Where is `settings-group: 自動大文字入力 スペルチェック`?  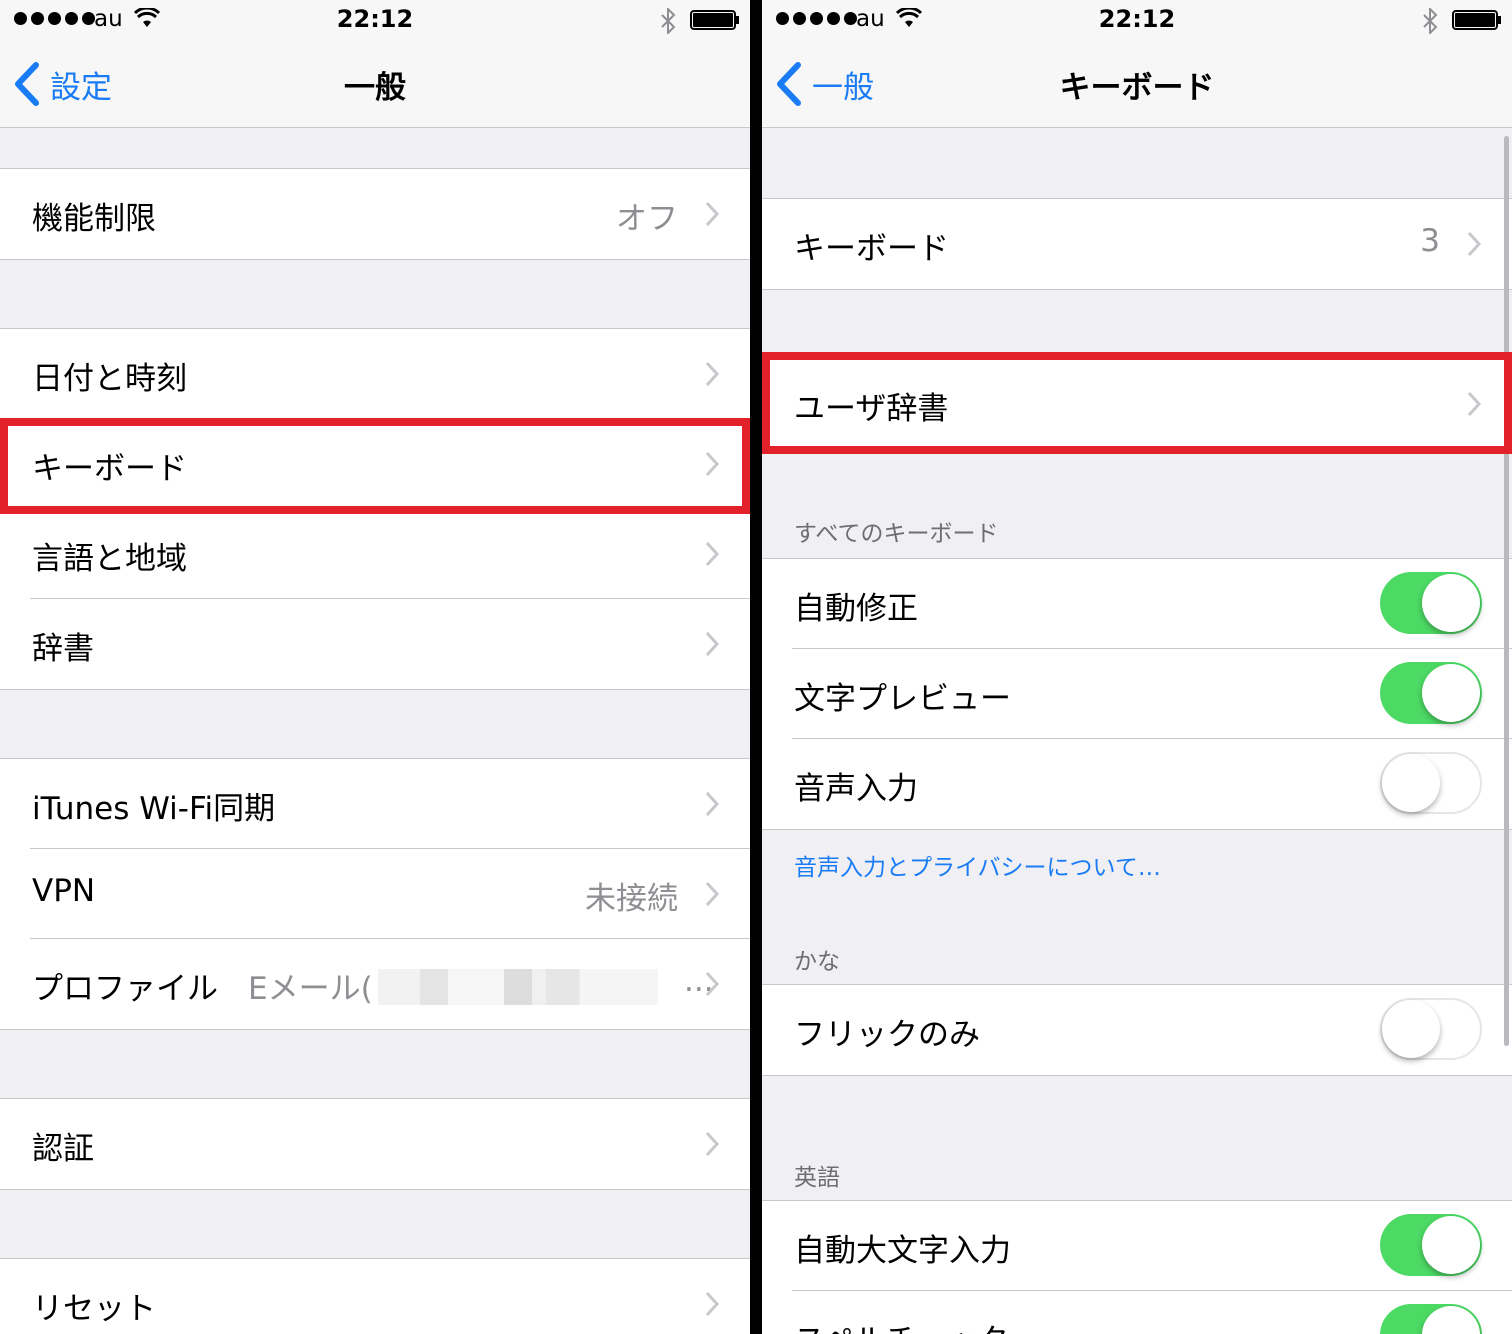
settings-group: 自動大文字入力 スペルチェック is located at coordinates (1137, 1267).